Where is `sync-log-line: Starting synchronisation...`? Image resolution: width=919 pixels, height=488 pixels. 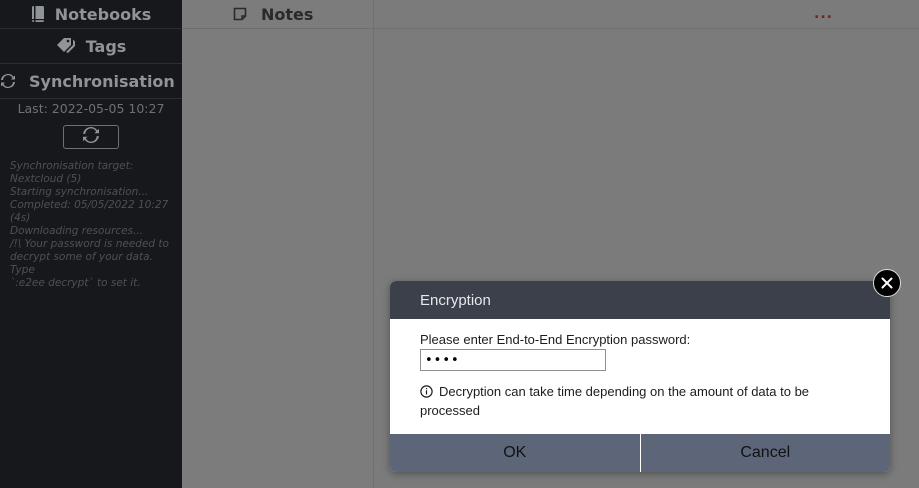 sync-log-line: Starting synchronisation... is located at coordinates (79, 192).